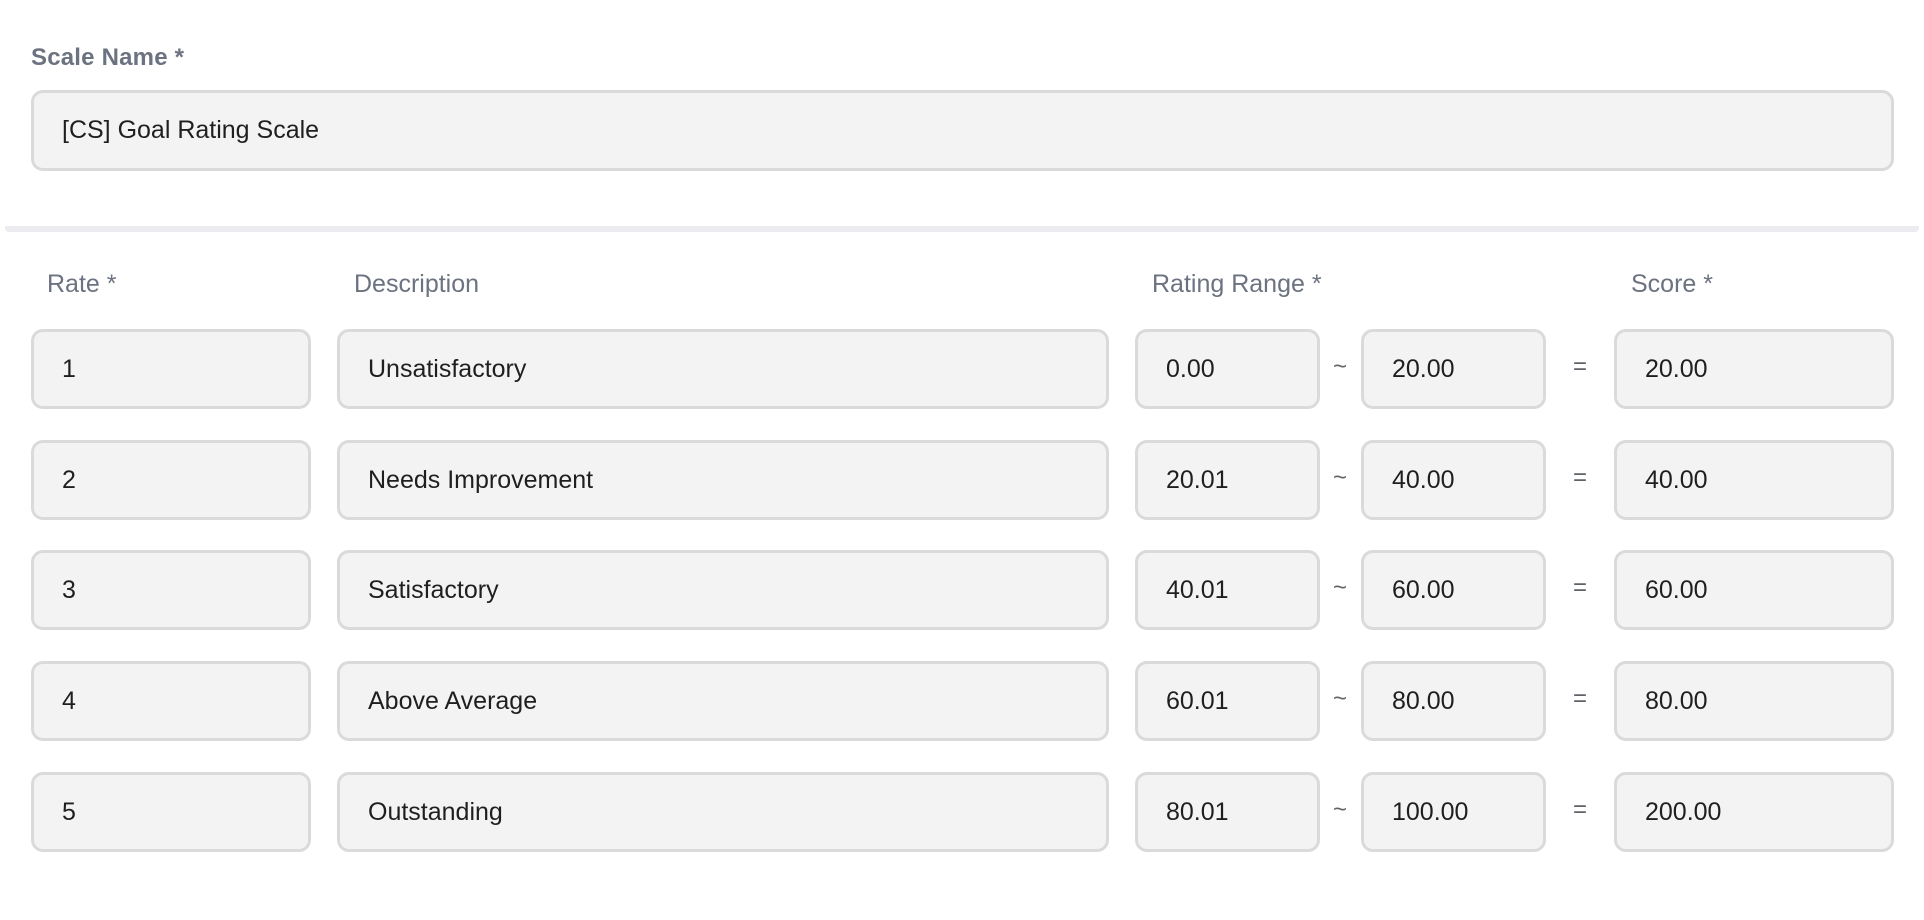 The height and width of the screenshot is (920, 1924). What do you see at coordinates (1227, 480) in the screenshot?
I see `range-from-input: 20.01` at bounding box center [1227, 480].